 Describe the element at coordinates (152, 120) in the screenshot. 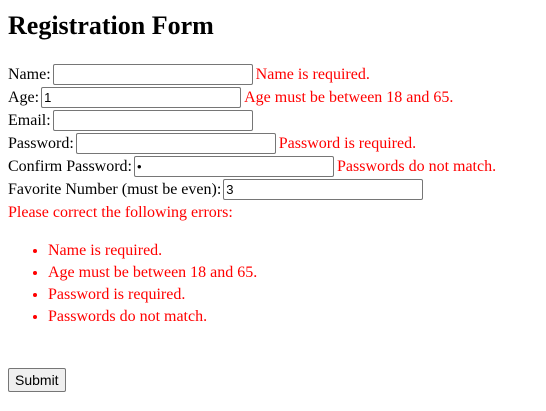

I see `email-input` at that location.